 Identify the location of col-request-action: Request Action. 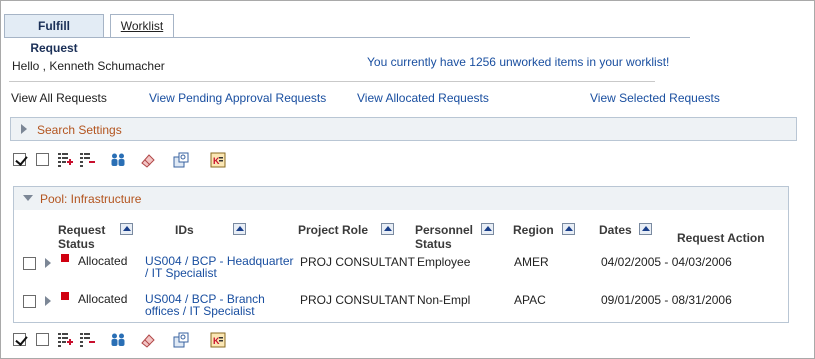
(721, 238).